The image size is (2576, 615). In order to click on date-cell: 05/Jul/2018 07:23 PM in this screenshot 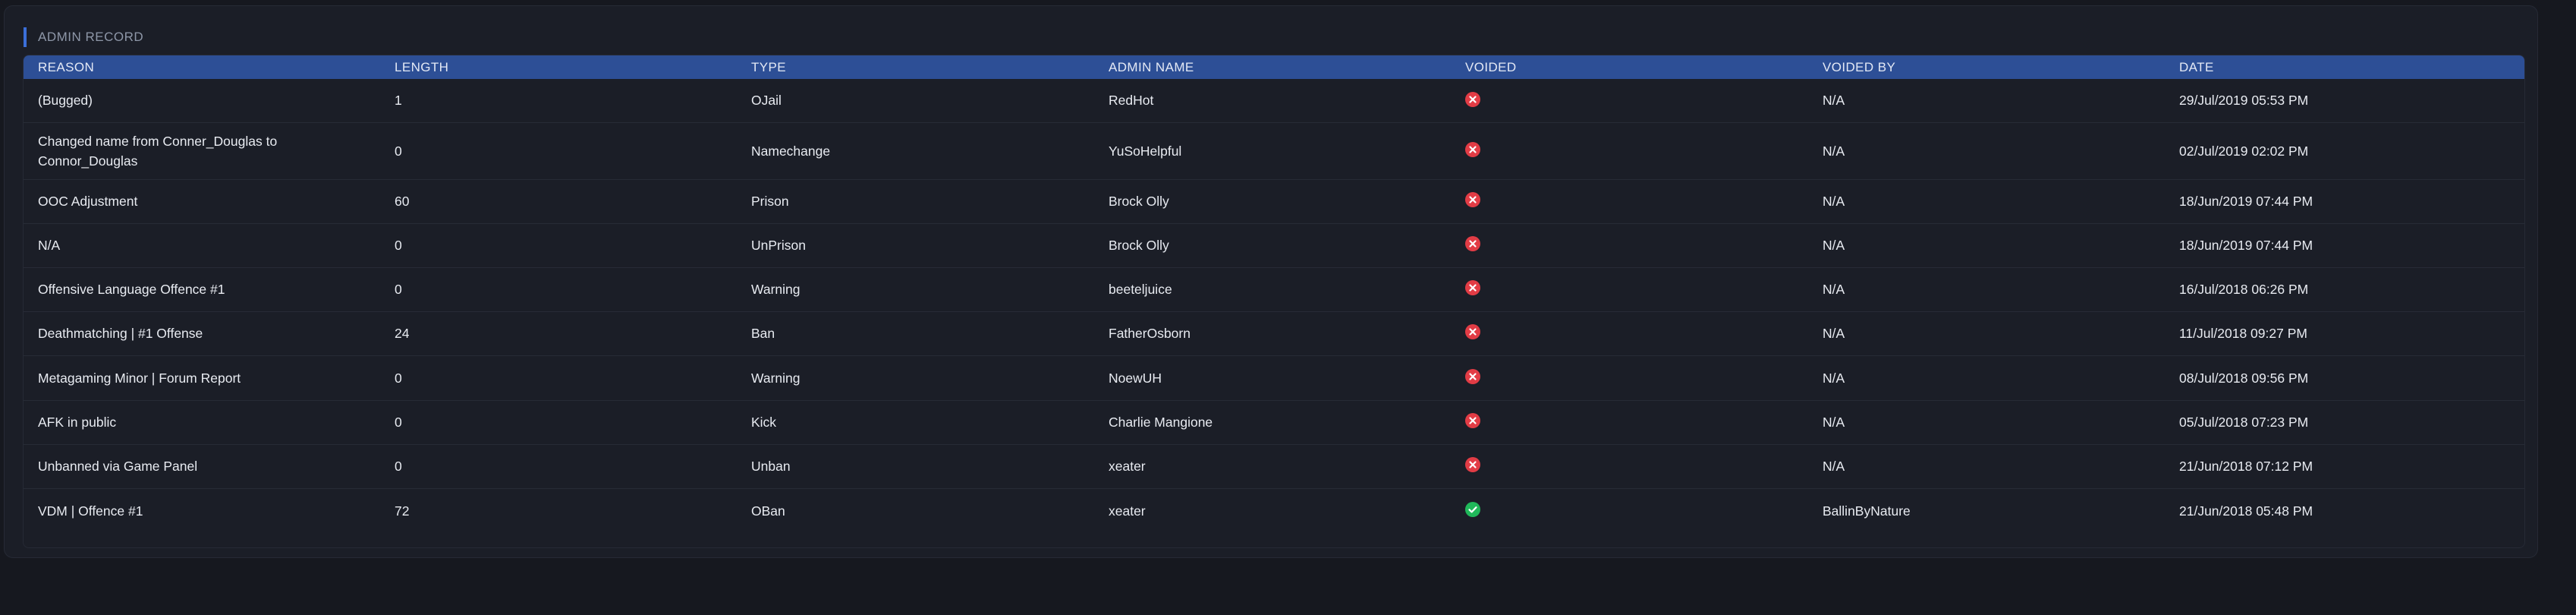, I will do `click(2244, 423)`.